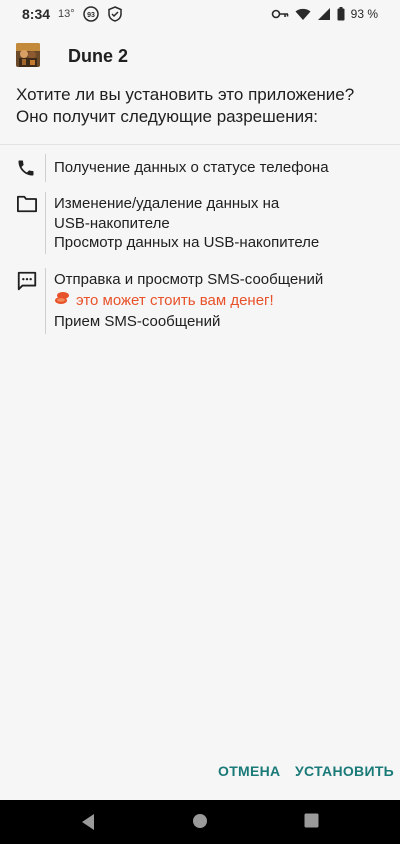 The width and height of the screenshot is (400, 844). Describe the element at coordinates (344, 771) in the screenshot. I see `install-button: УСТАНОВИТЬ` at that location.